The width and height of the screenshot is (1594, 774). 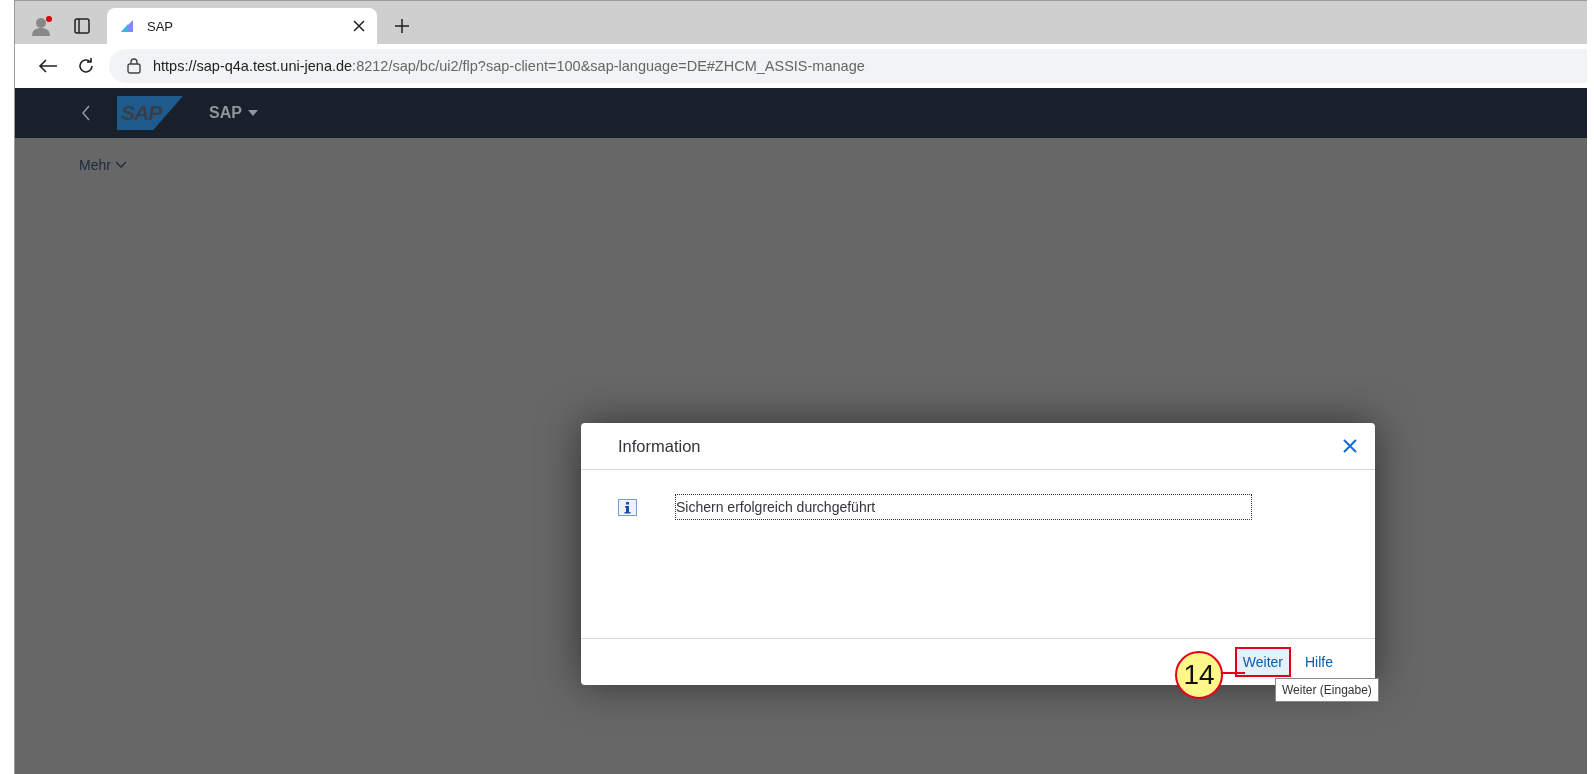 I want to click on close-button, so click(x=1350, y=446).